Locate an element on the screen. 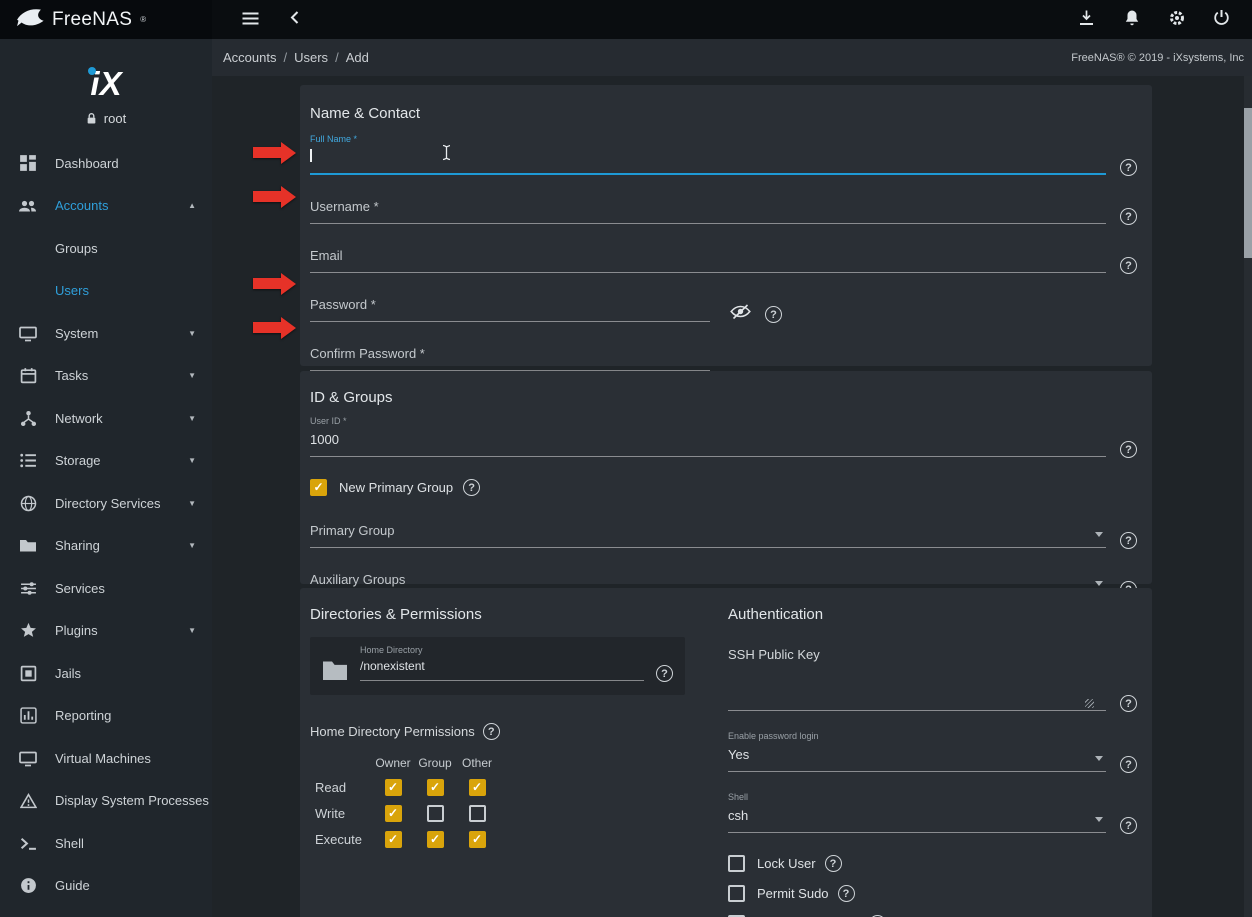  sidebar-item-accounts: Accounts ▲ is located at coordinates (106, 206).